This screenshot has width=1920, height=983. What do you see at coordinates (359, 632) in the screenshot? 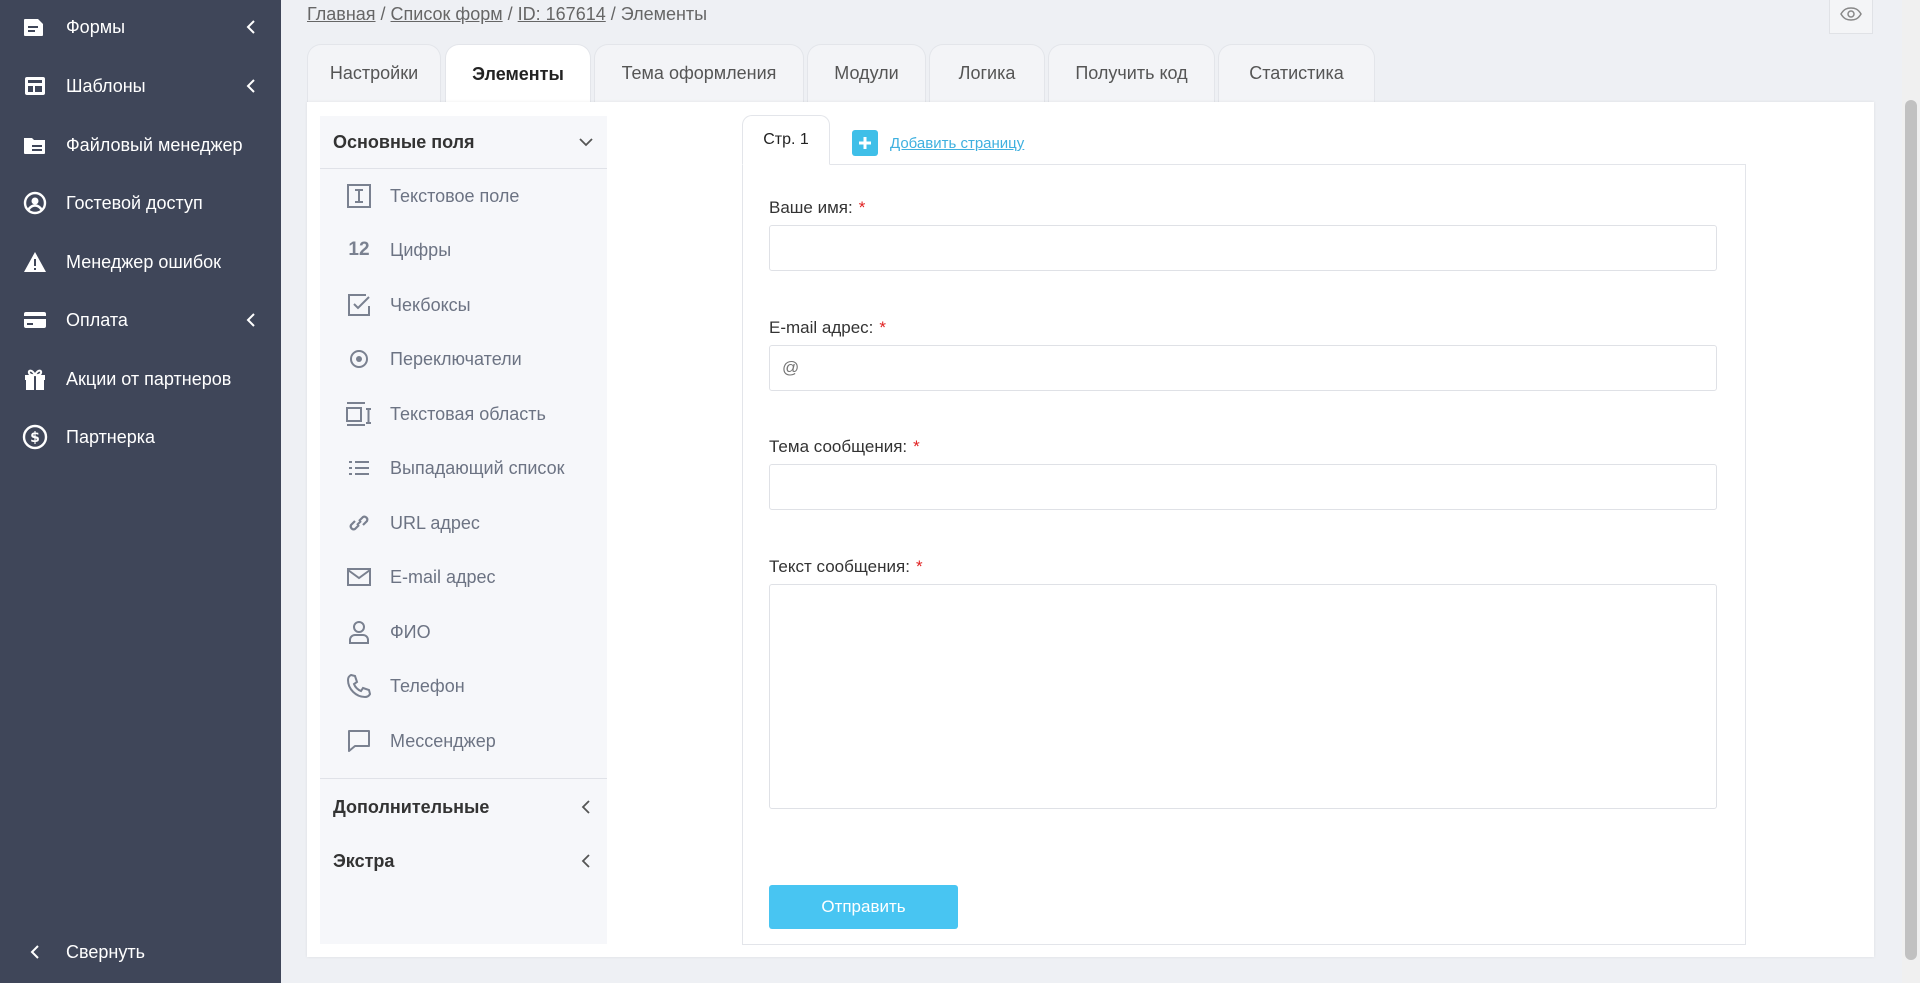
I see `user-icon` at bounding box center [359, 632].